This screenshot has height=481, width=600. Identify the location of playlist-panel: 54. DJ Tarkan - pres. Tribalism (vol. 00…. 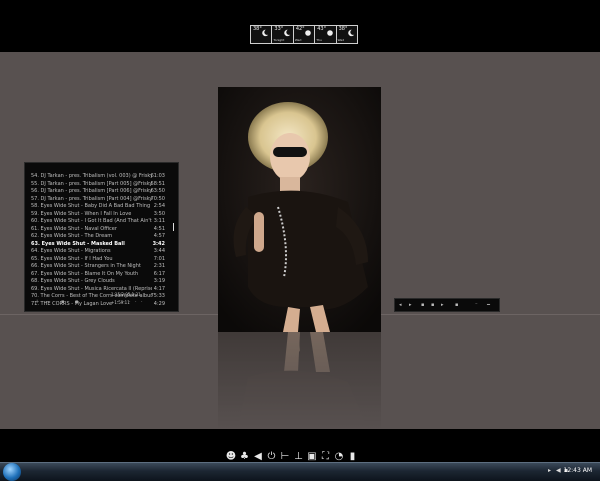
(101, 237).